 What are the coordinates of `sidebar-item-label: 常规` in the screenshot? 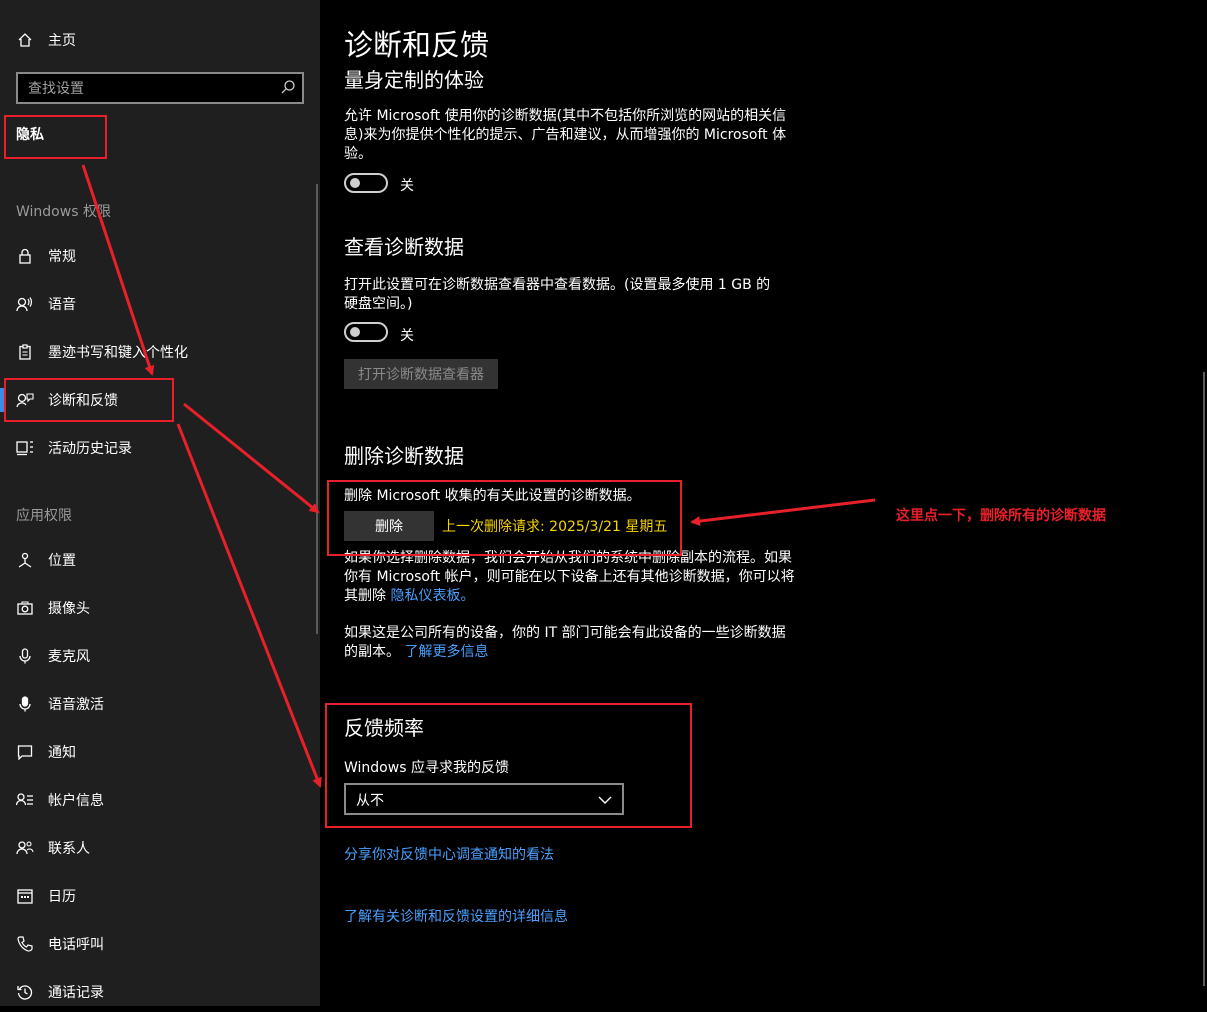 It's located at (62, 257).